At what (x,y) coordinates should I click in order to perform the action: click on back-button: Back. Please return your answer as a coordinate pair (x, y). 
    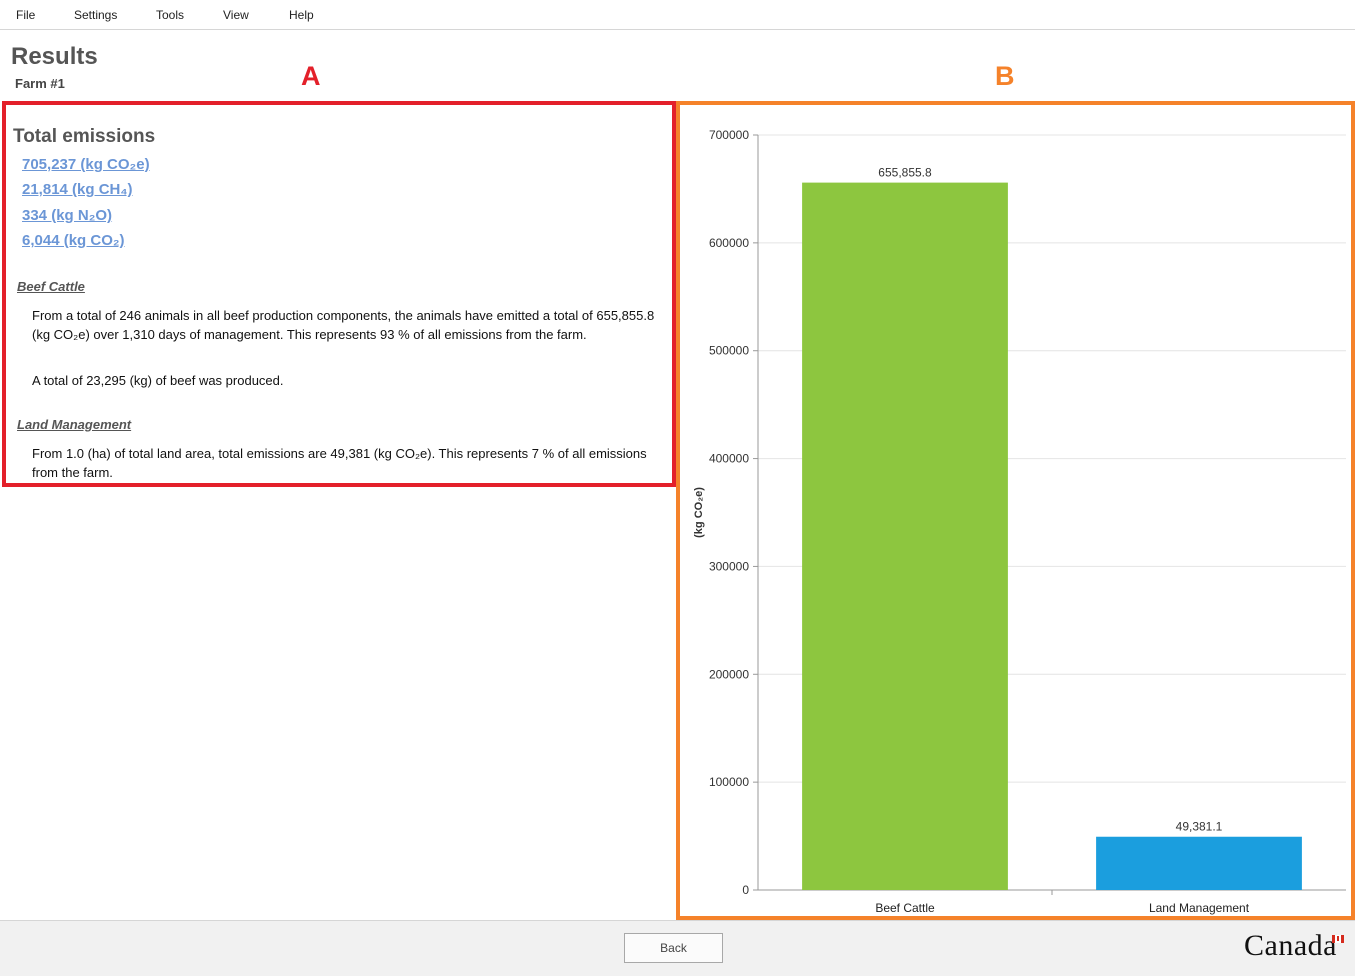
    Looking at the image, I should click on (673, 948).